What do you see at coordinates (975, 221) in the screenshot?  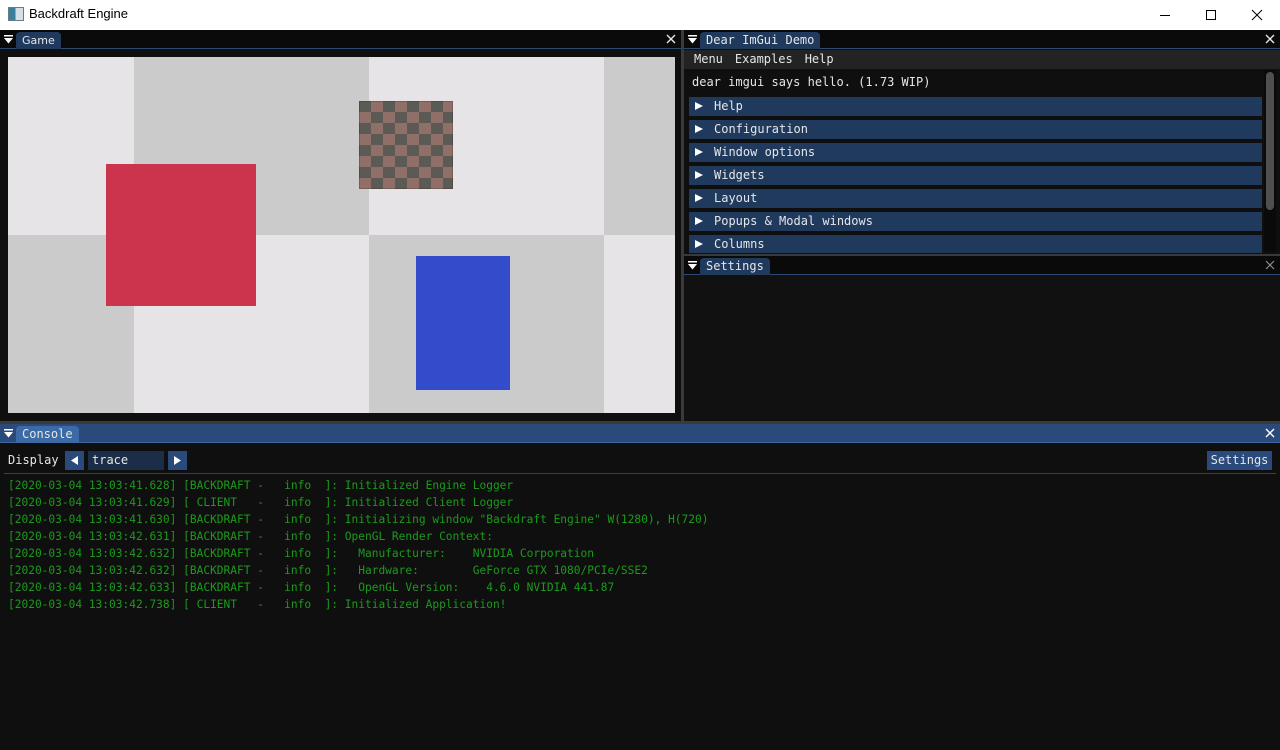 I see `section-popups-modal: Popups & Modal windows` at bounding box center [975, 221].